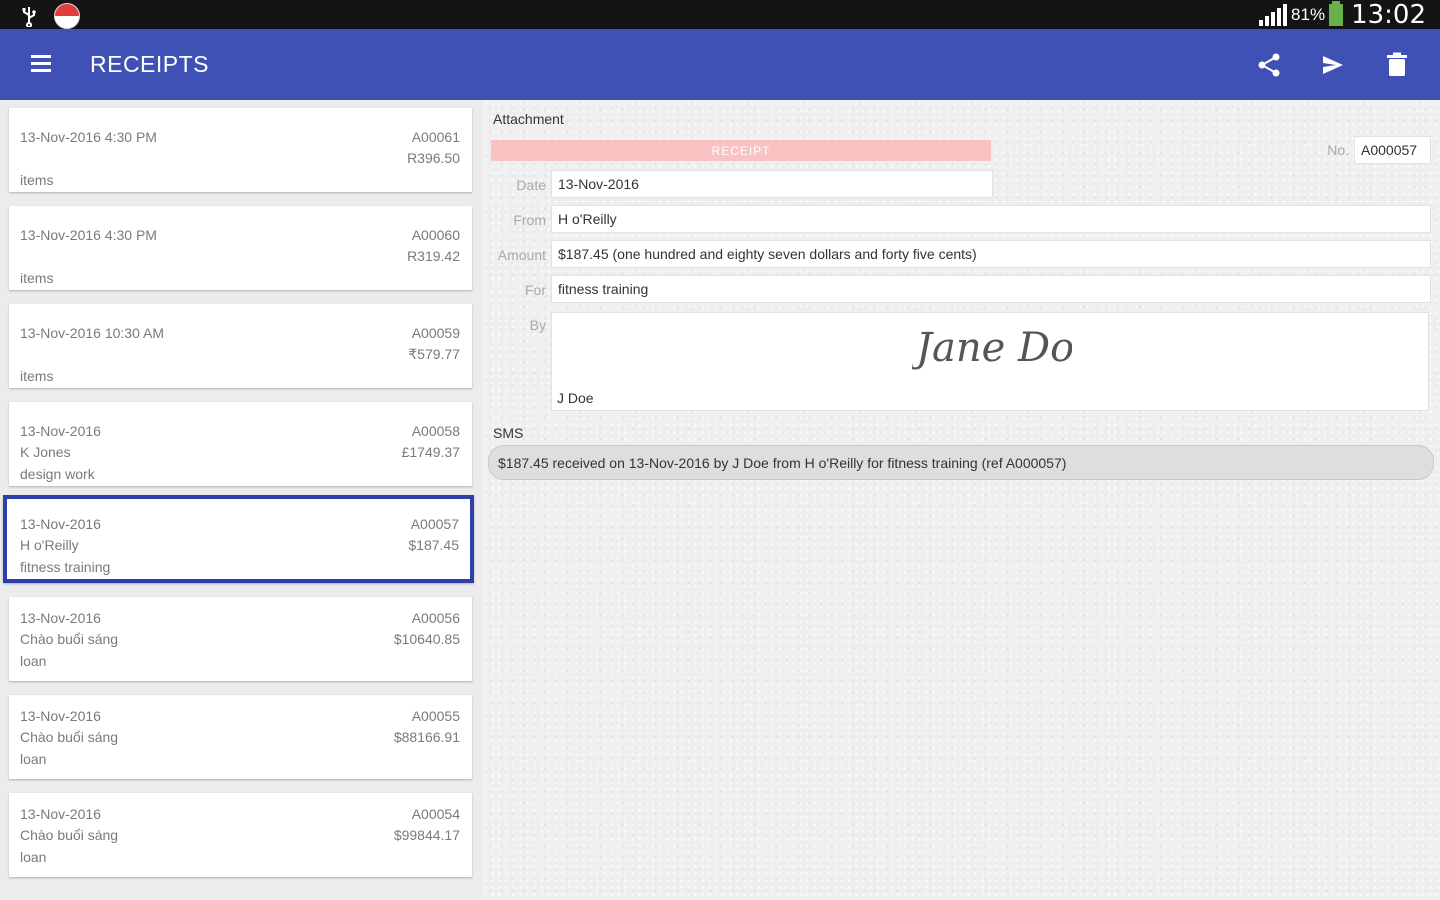  I want to click on receipt-number: A00059, so click(435, 333).